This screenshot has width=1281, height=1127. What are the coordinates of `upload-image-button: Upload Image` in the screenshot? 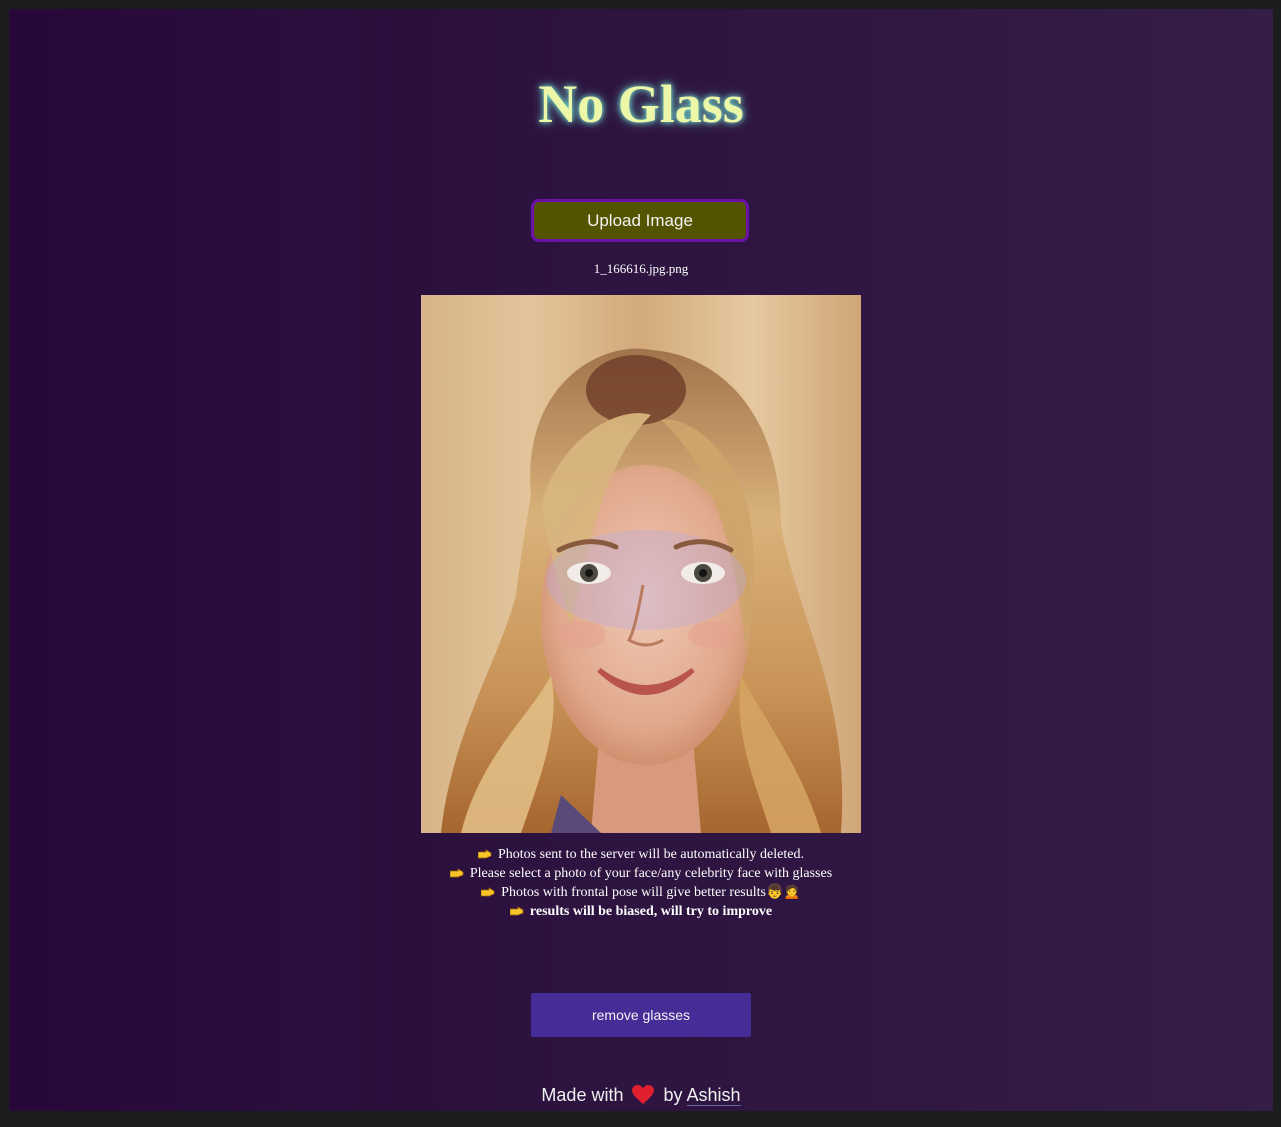 It's located at (640, 220).